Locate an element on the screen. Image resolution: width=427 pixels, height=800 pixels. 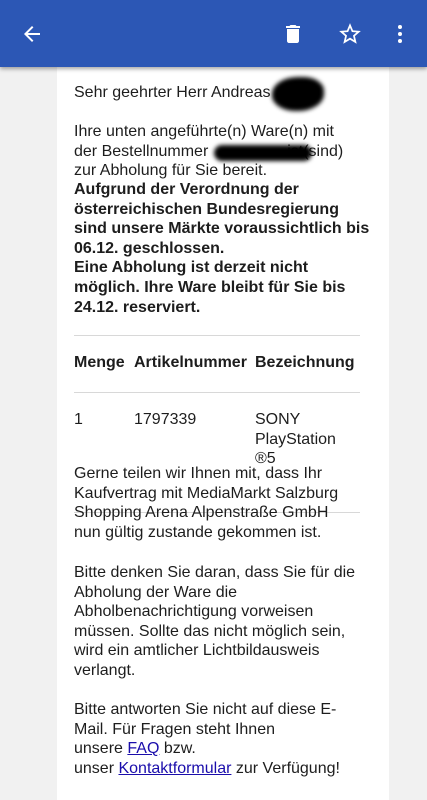
reply-line: unser Kontaktformular zur Verfügung! is located at coordinates (224, 769).